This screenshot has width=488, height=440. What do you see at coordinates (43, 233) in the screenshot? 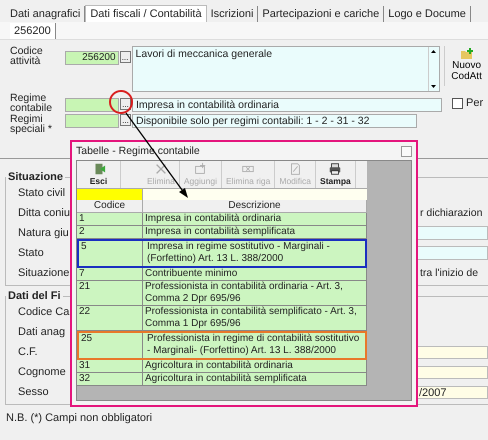
I see `field-label: Natura giu` at bounding box center [43, 233].